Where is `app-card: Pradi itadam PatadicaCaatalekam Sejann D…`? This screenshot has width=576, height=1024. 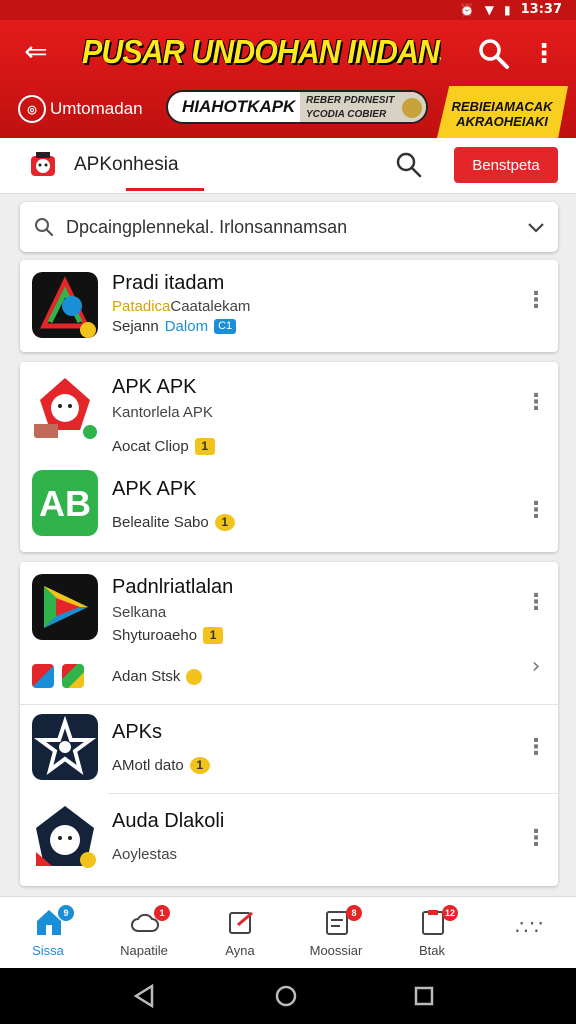
app-card: Pradi itadam PatadicaCaatalekam Sejann D… is located at coordinates (289, 306).